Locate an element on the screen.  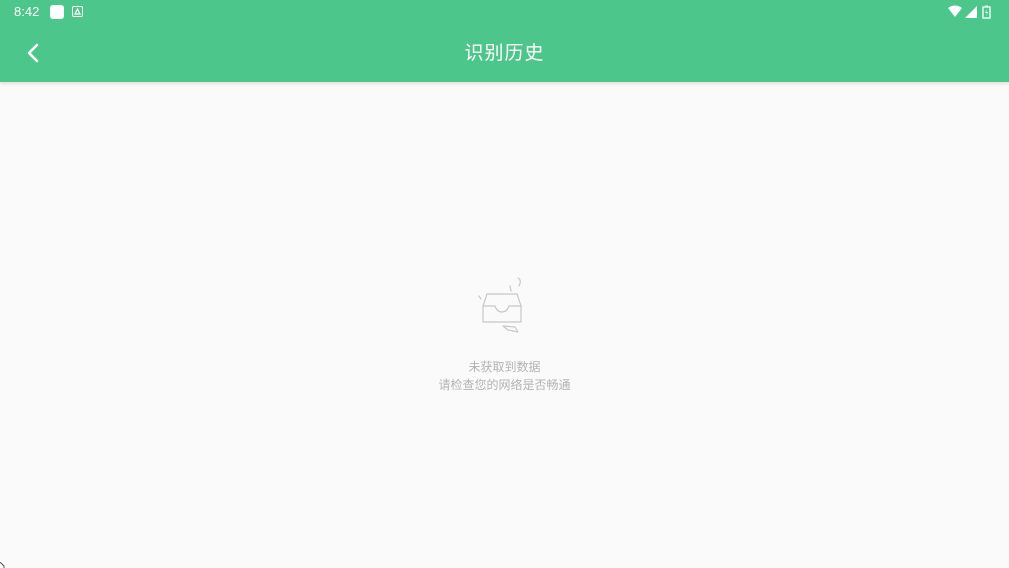
cellular-signal-icon is located at coordinates (971, 12).